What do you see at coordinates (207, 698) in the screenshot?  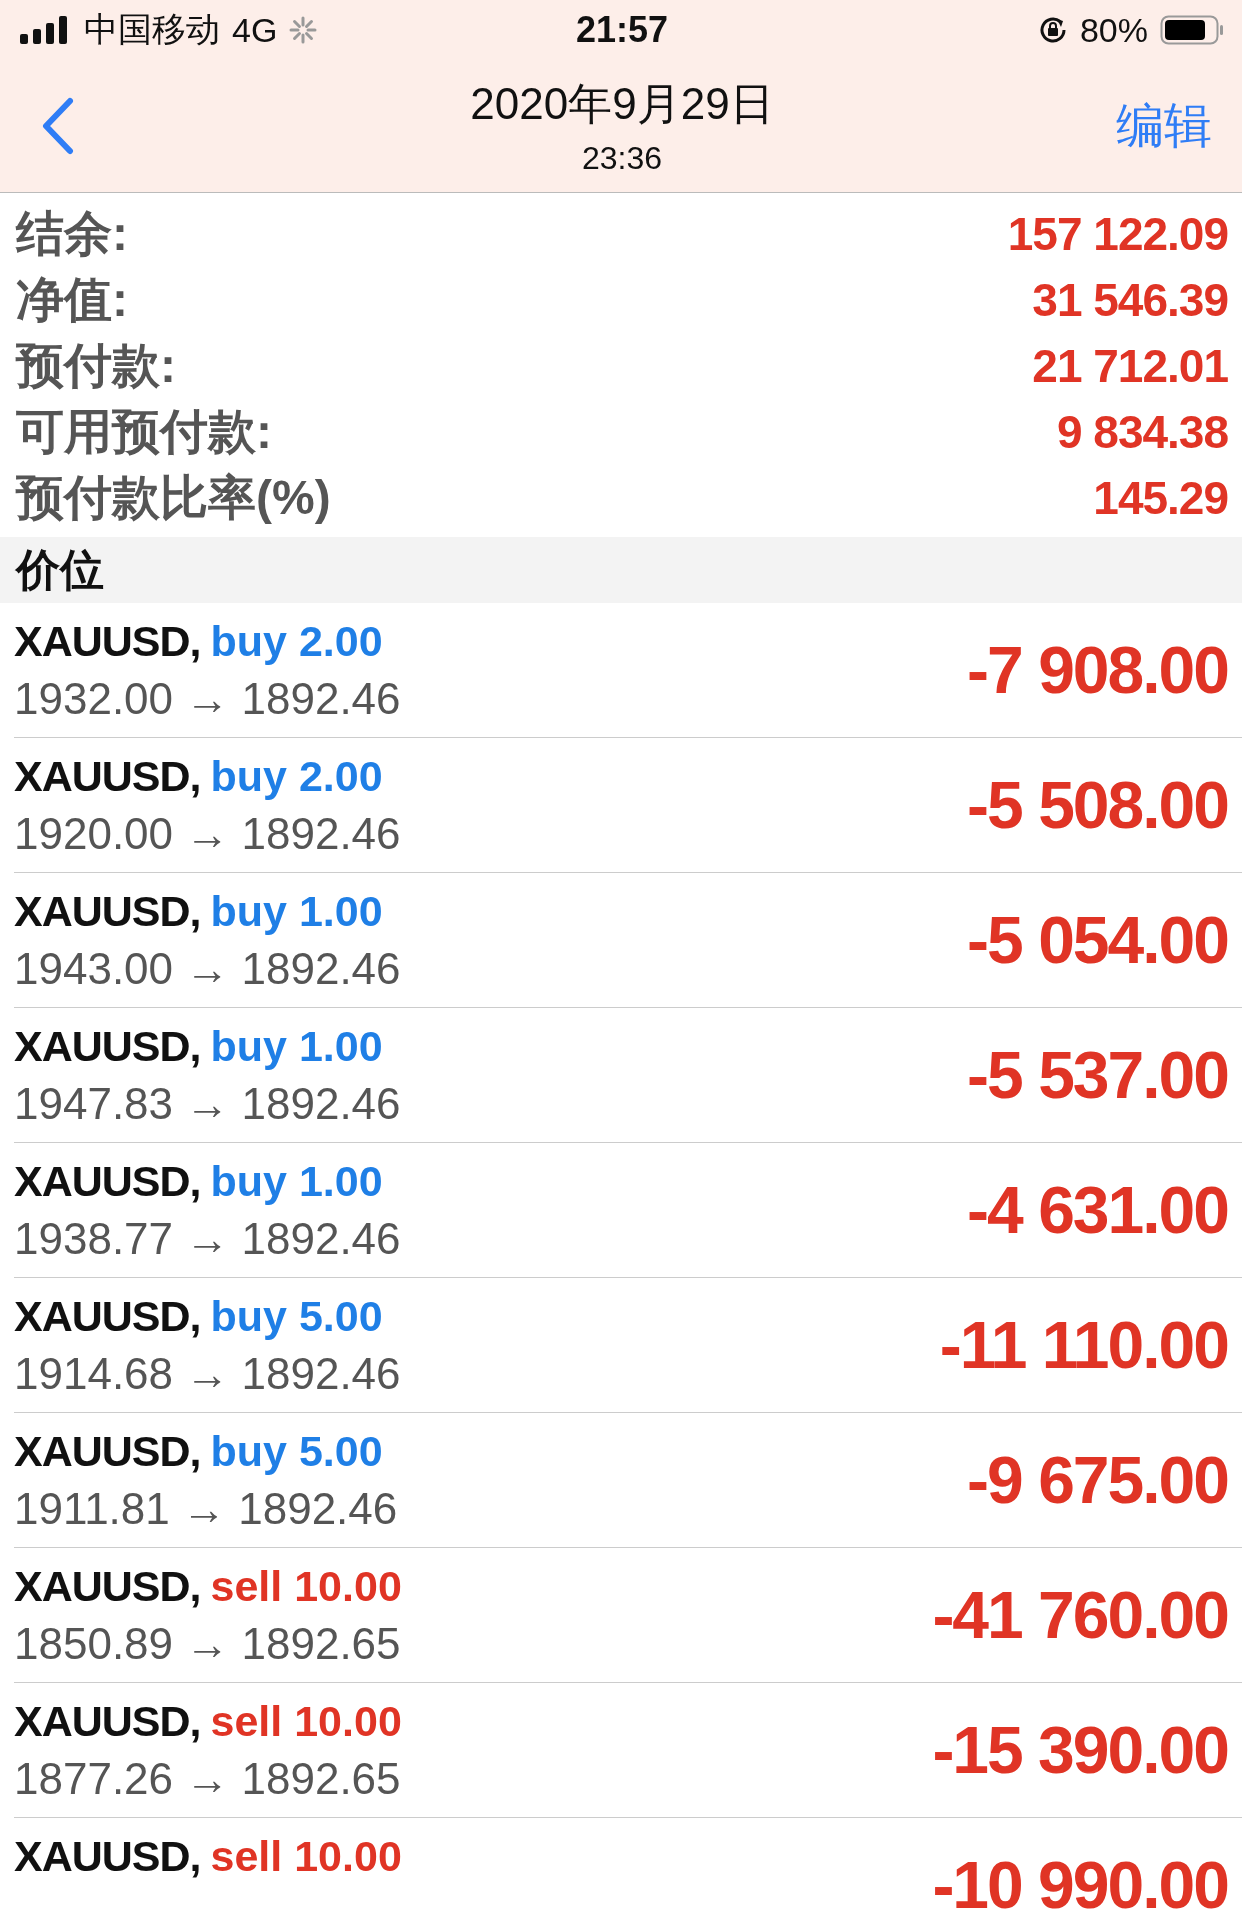 I see `price-change: 1932.00 → 1892.46` at bounding box center [207, 698].